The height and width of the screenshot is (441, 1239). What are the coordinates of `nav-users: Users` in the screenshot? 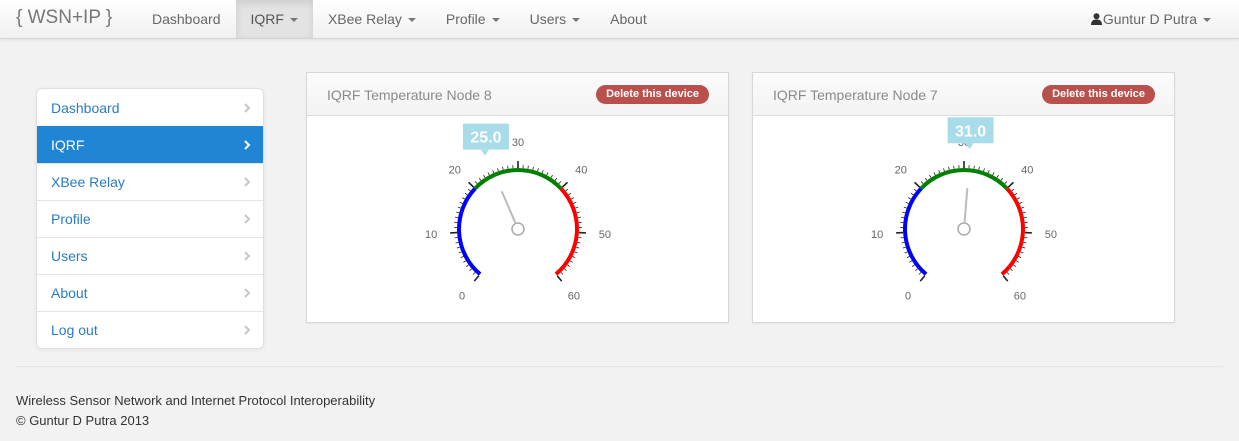 It's located at (555, 19).